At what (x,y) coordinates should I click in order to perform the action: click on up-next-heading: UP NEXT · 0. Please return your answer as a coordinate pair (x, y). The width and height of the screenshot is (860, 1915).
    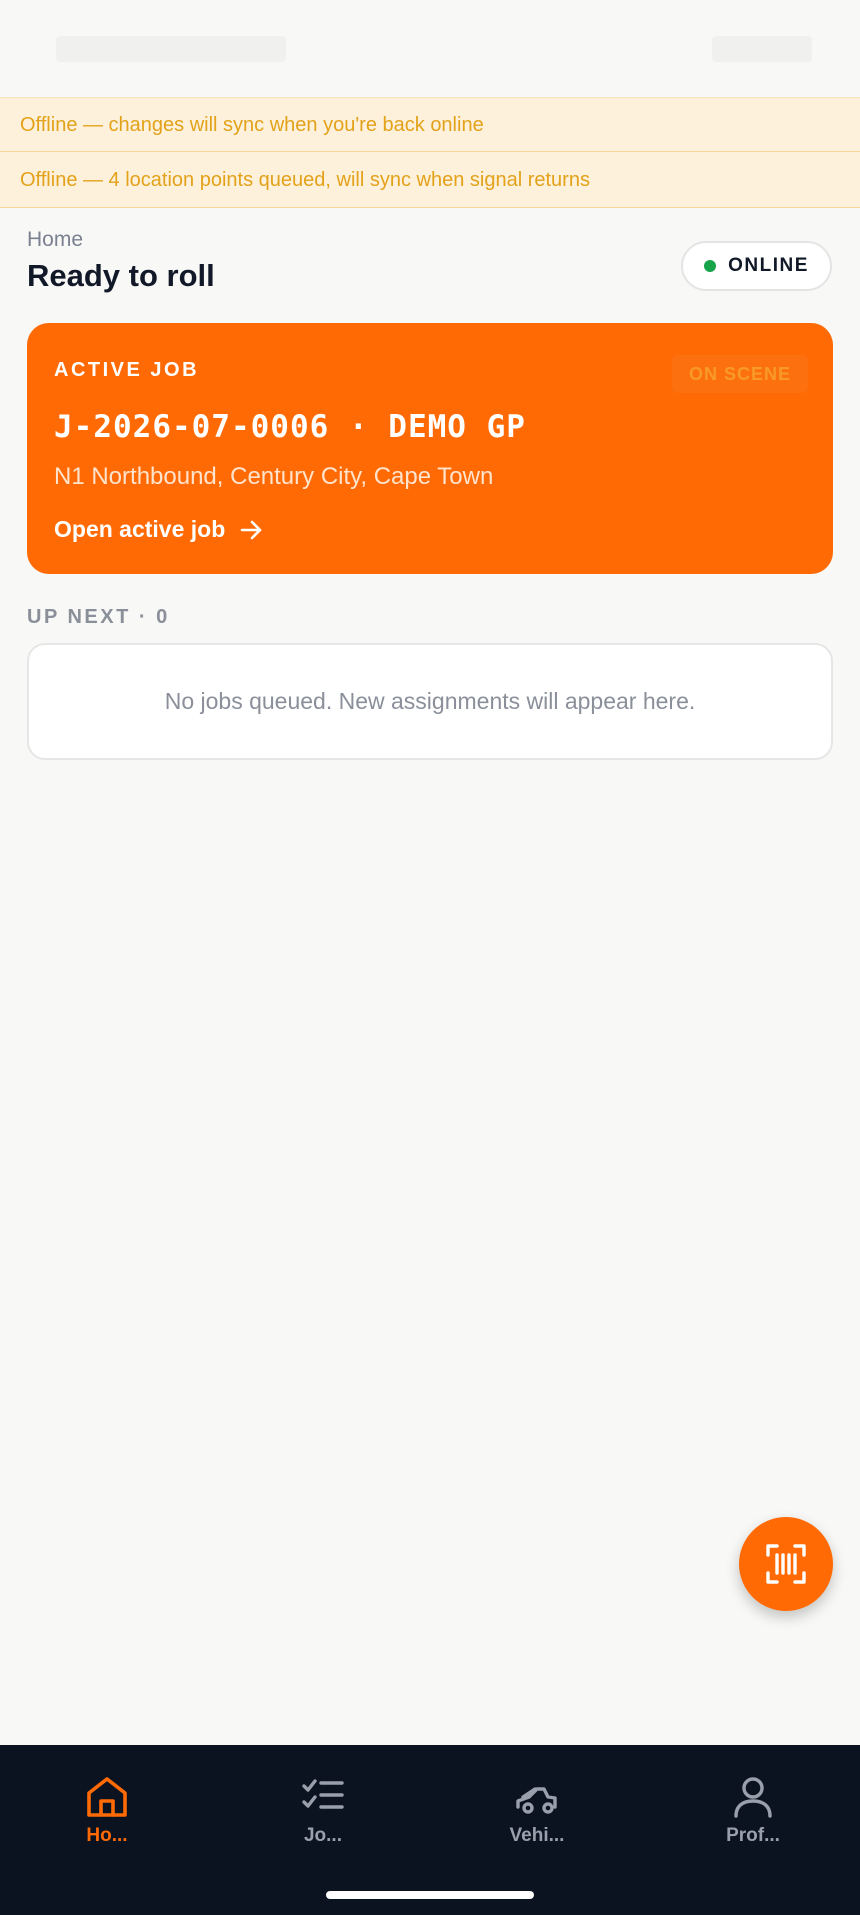
    Looking at the image, I should click on (98, 617).